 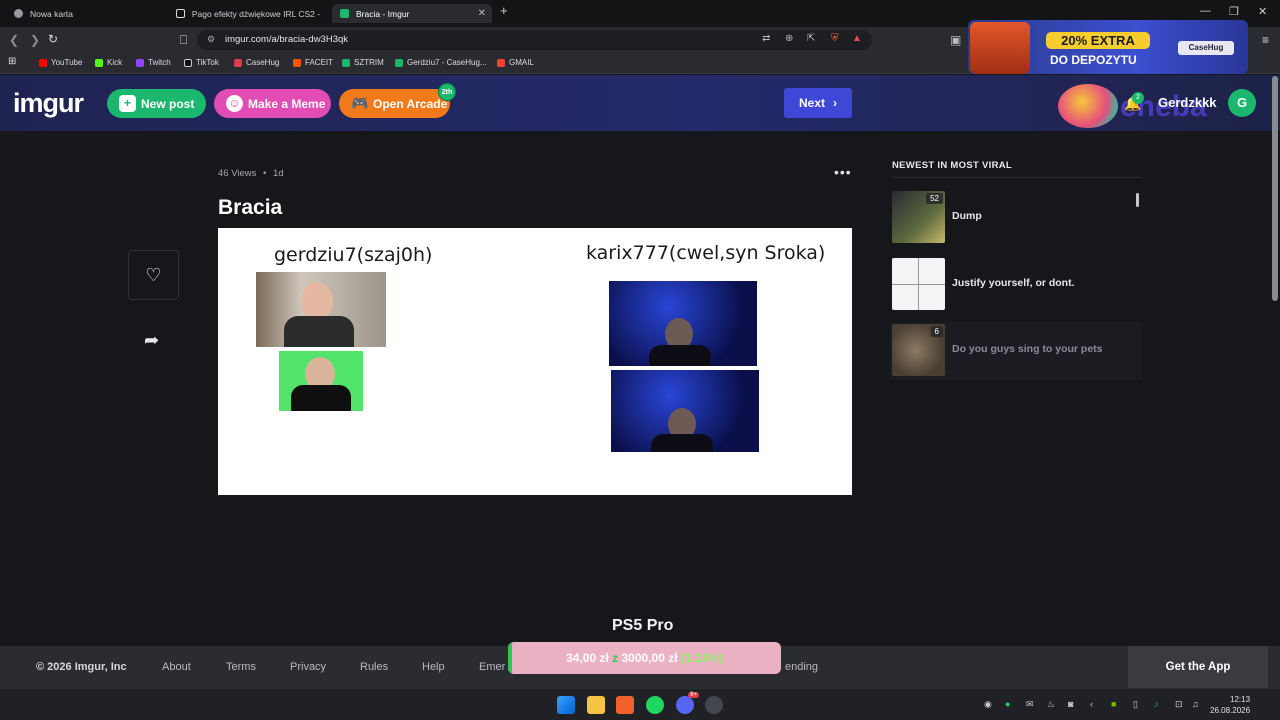 What do you see at coordinates (492, 667) in the screenshot?
I see `footer-link-emerald: Emer` at bounding box center [492, 667].